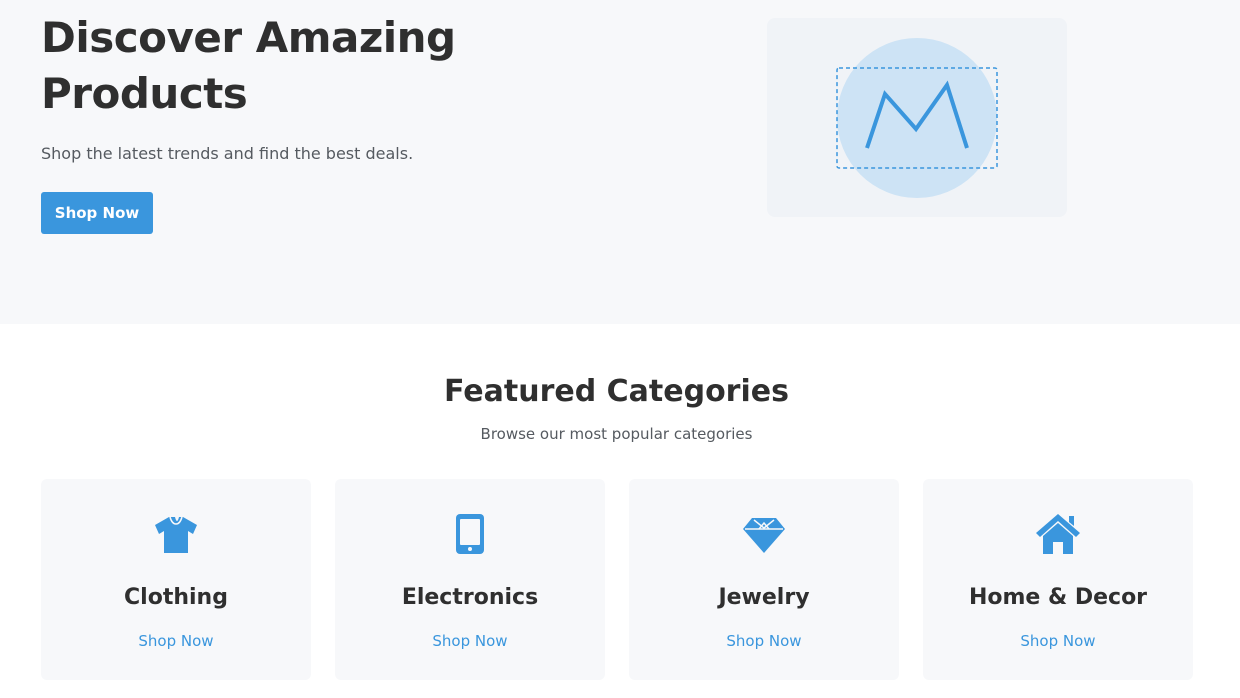  What do you see at coordinates (97, 213) in the screenshot?
I see `shop-now-button: Shop Now` at bounding box center [97, 213].